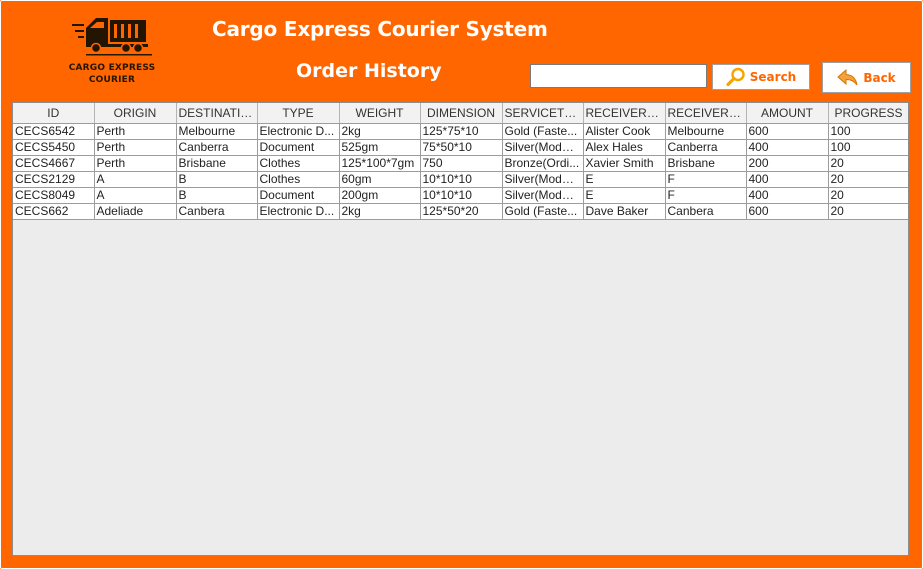  What do you see at coordinates (380, 113) in the screenshot?
I see `column-header: WEIGHT` at bounding box center [380, 113].